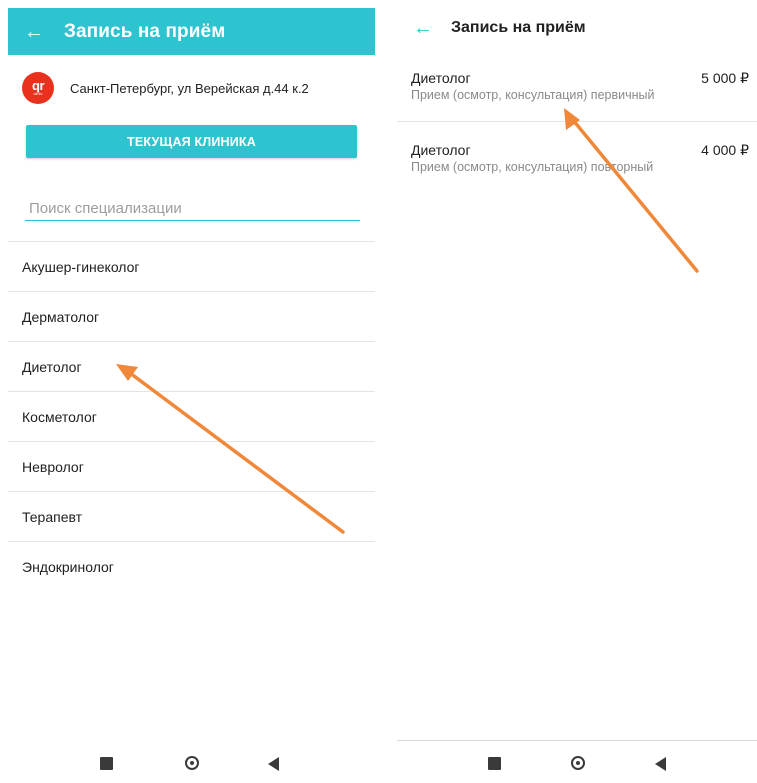 This screenshot has height=783, width=757. Describe the element at coordinates (191, 266) in the screenshot. I see `list-item-akusher: Акушер-гинеколог` at that location.